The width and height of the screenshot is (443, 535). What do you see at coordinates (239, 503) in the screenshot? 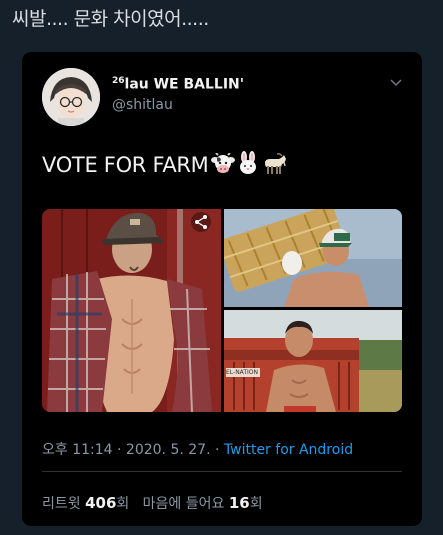
I see `like-count: 16` at bounding box center [239, 503].